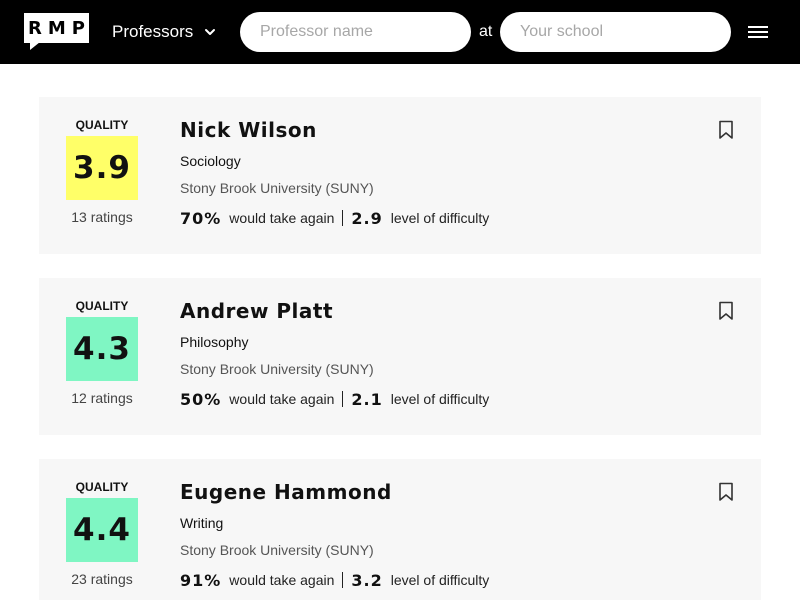 Image resolution: width=800 pixels, height=600 pixels. Describe the element at coordinates (210, 32) in the screenshot. I see `chevron-down-icon` at that location.